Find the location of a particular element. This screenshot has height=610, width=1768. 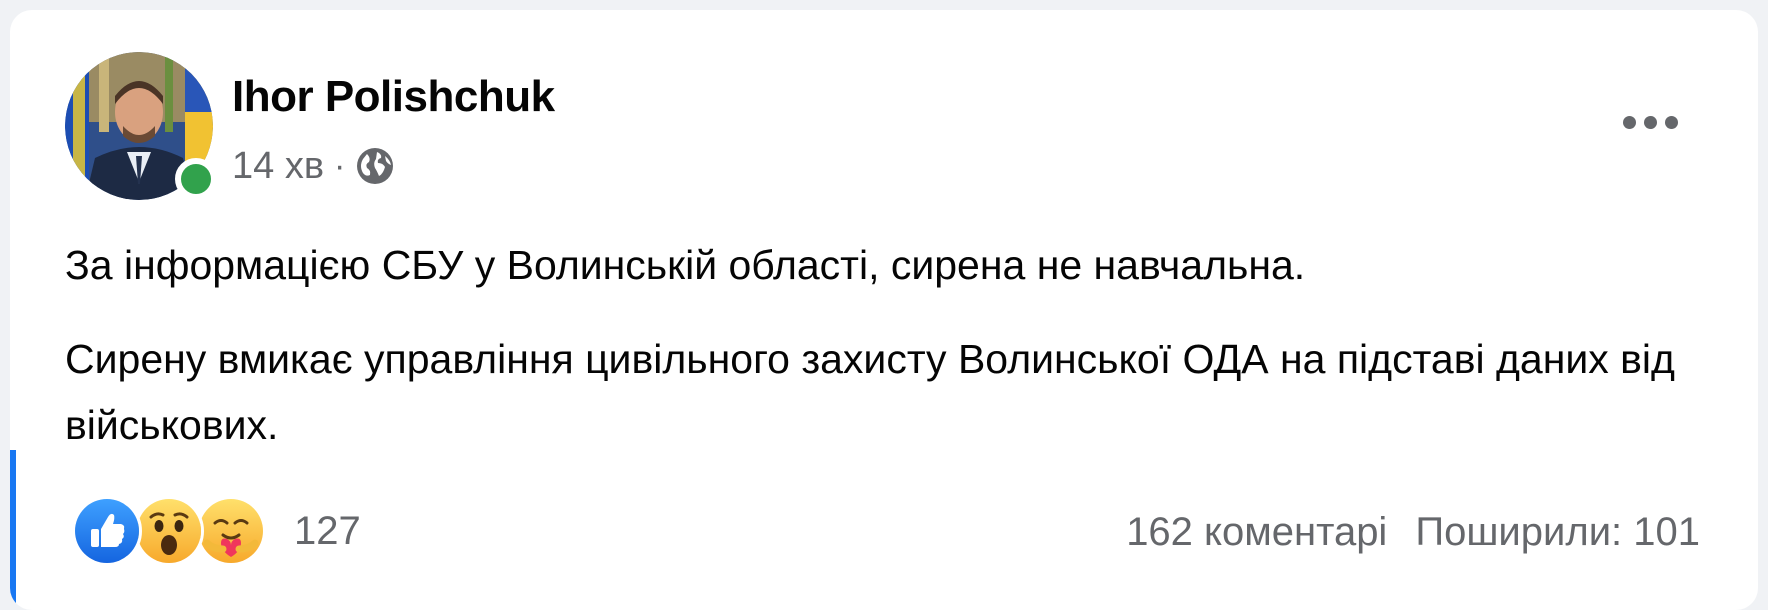

online-status-indicator is located at coordinates (196, 179).